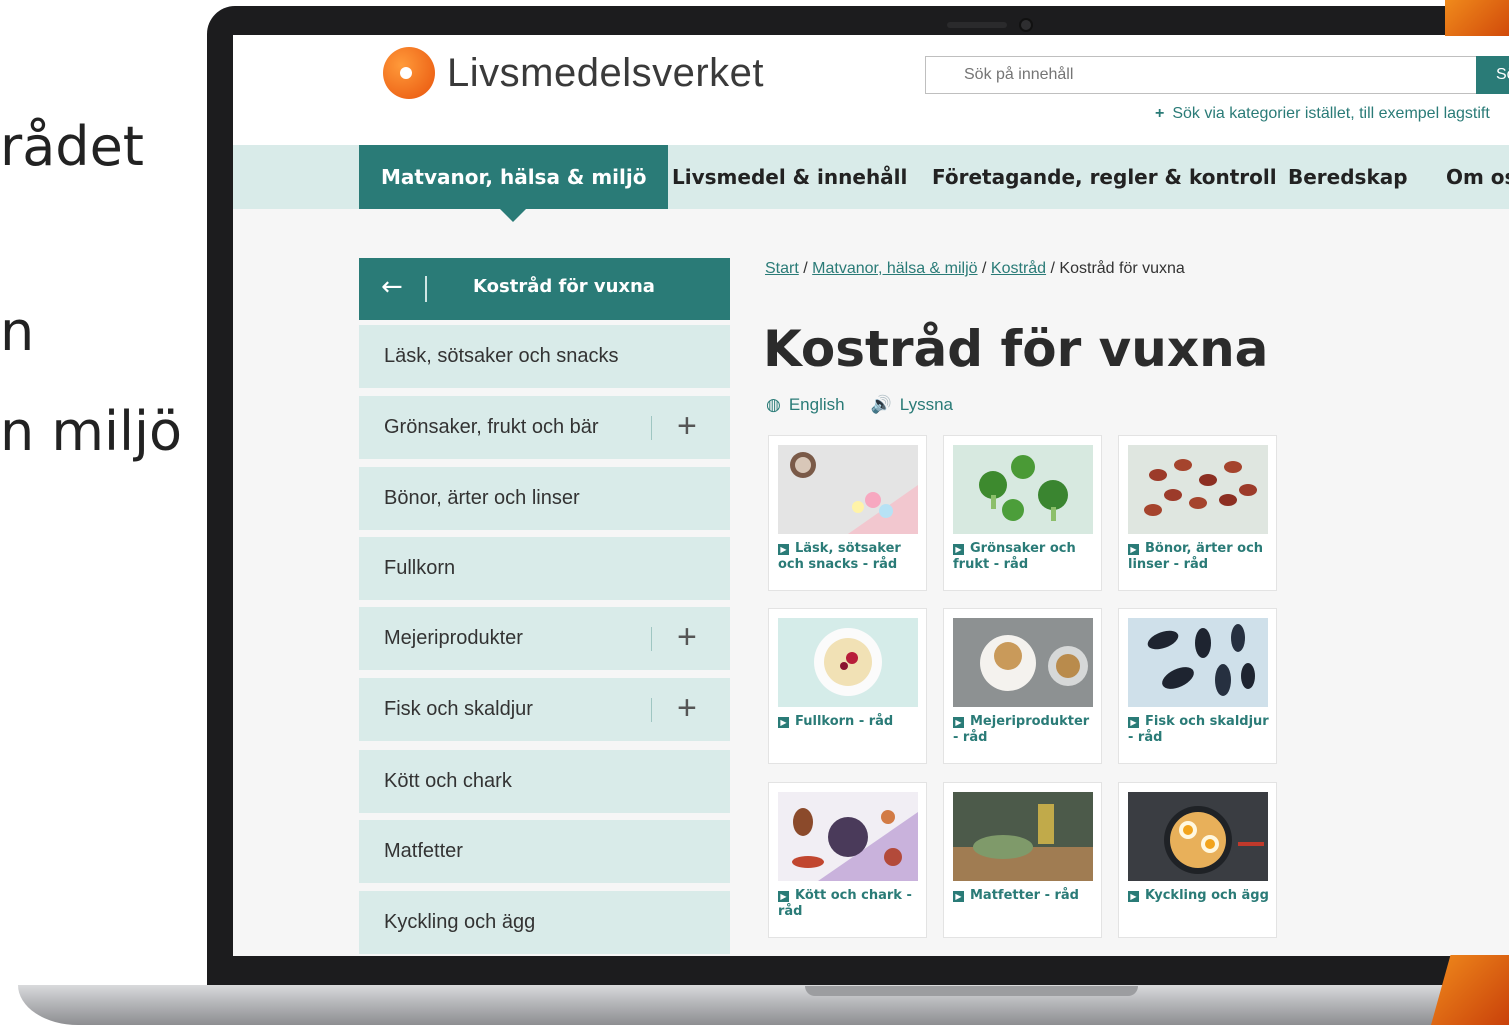  What do you see at coordinates (848, 489) in the screenshot?
I see `candy-image` at bounding box center [848, 489].